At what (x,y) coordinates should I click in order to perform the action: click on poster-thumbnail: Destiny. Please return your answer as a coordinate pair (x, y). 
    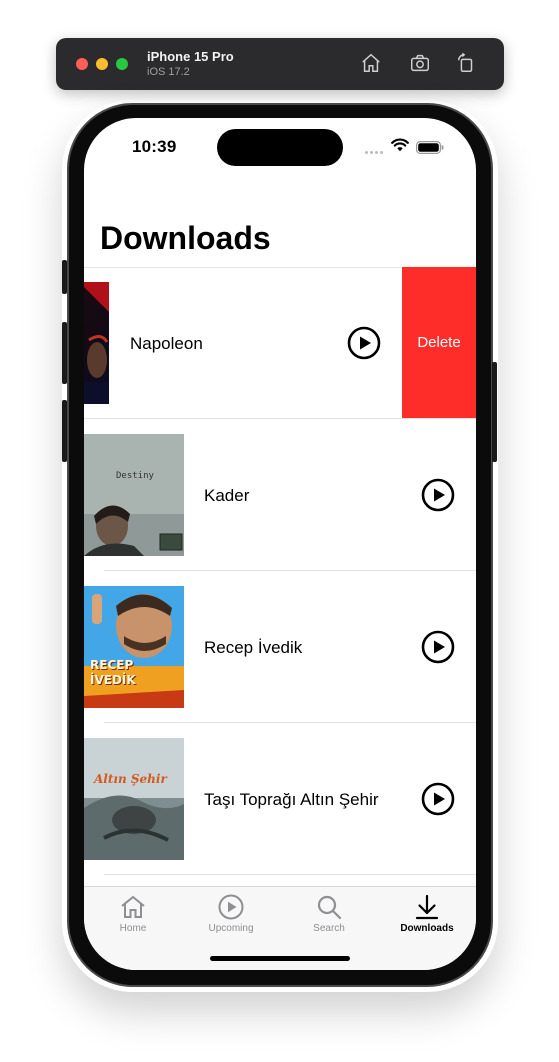
    Looking at the image, I should click on (134, 495).